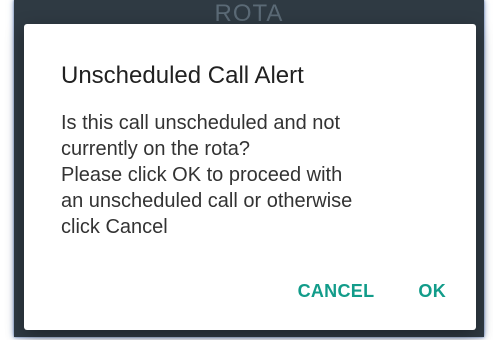 Image resolution: width=493 pixels, height=340 pixels. I want to click on app-title: ROTA, so click(249, 14).